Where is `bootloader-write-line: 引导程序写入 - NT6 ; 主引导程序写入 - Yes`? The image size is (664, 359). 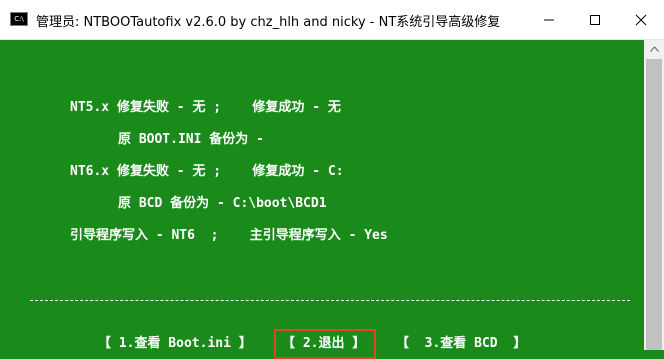 bootloader-write-line: 引导程序写入 - NT6 ; 主引导程序写入 - Yes is located at coordinates (229, 235).